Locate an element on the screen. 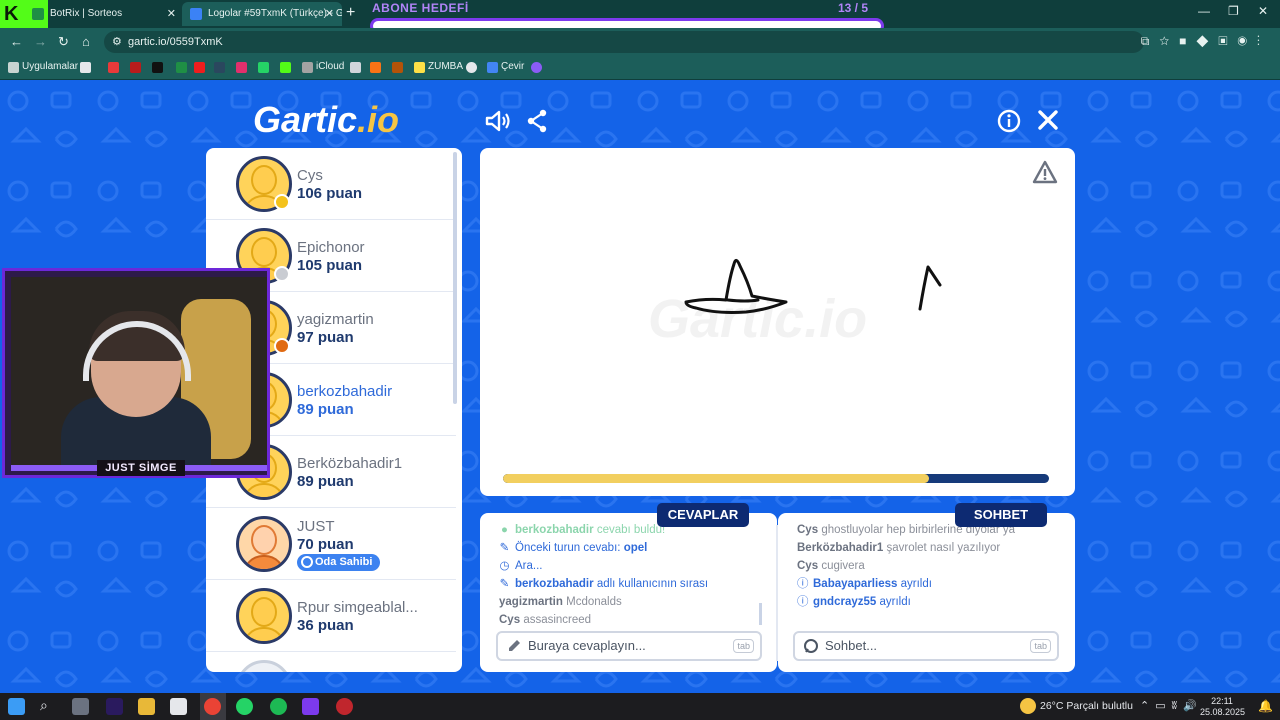 This screenshot has width=1280, height=720. share-icon is located at coordinates (537, 121).